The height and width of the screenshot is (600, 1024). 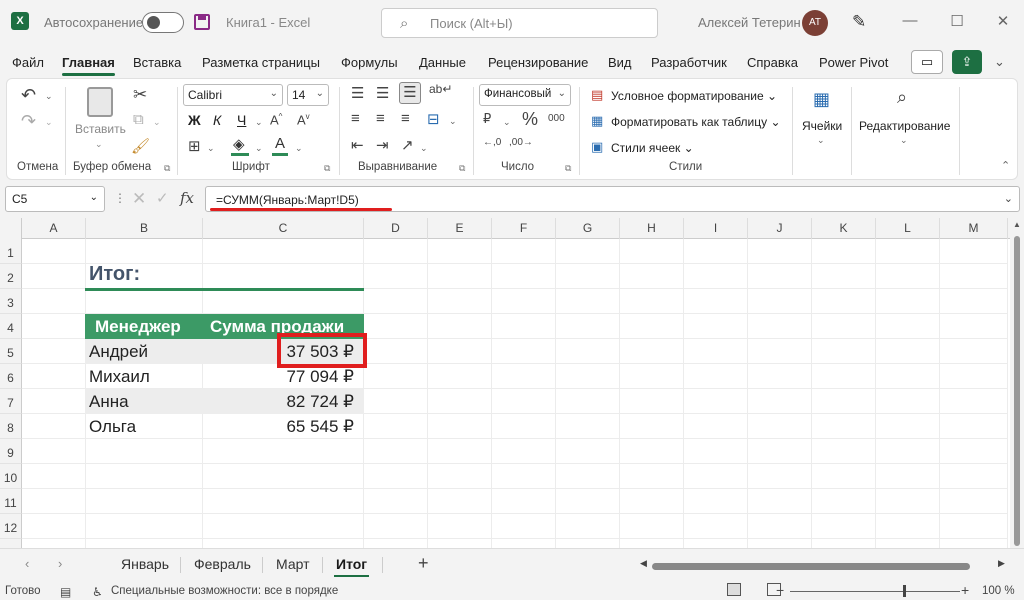 I want to click on column-header: A, so click(x=54, y=228).